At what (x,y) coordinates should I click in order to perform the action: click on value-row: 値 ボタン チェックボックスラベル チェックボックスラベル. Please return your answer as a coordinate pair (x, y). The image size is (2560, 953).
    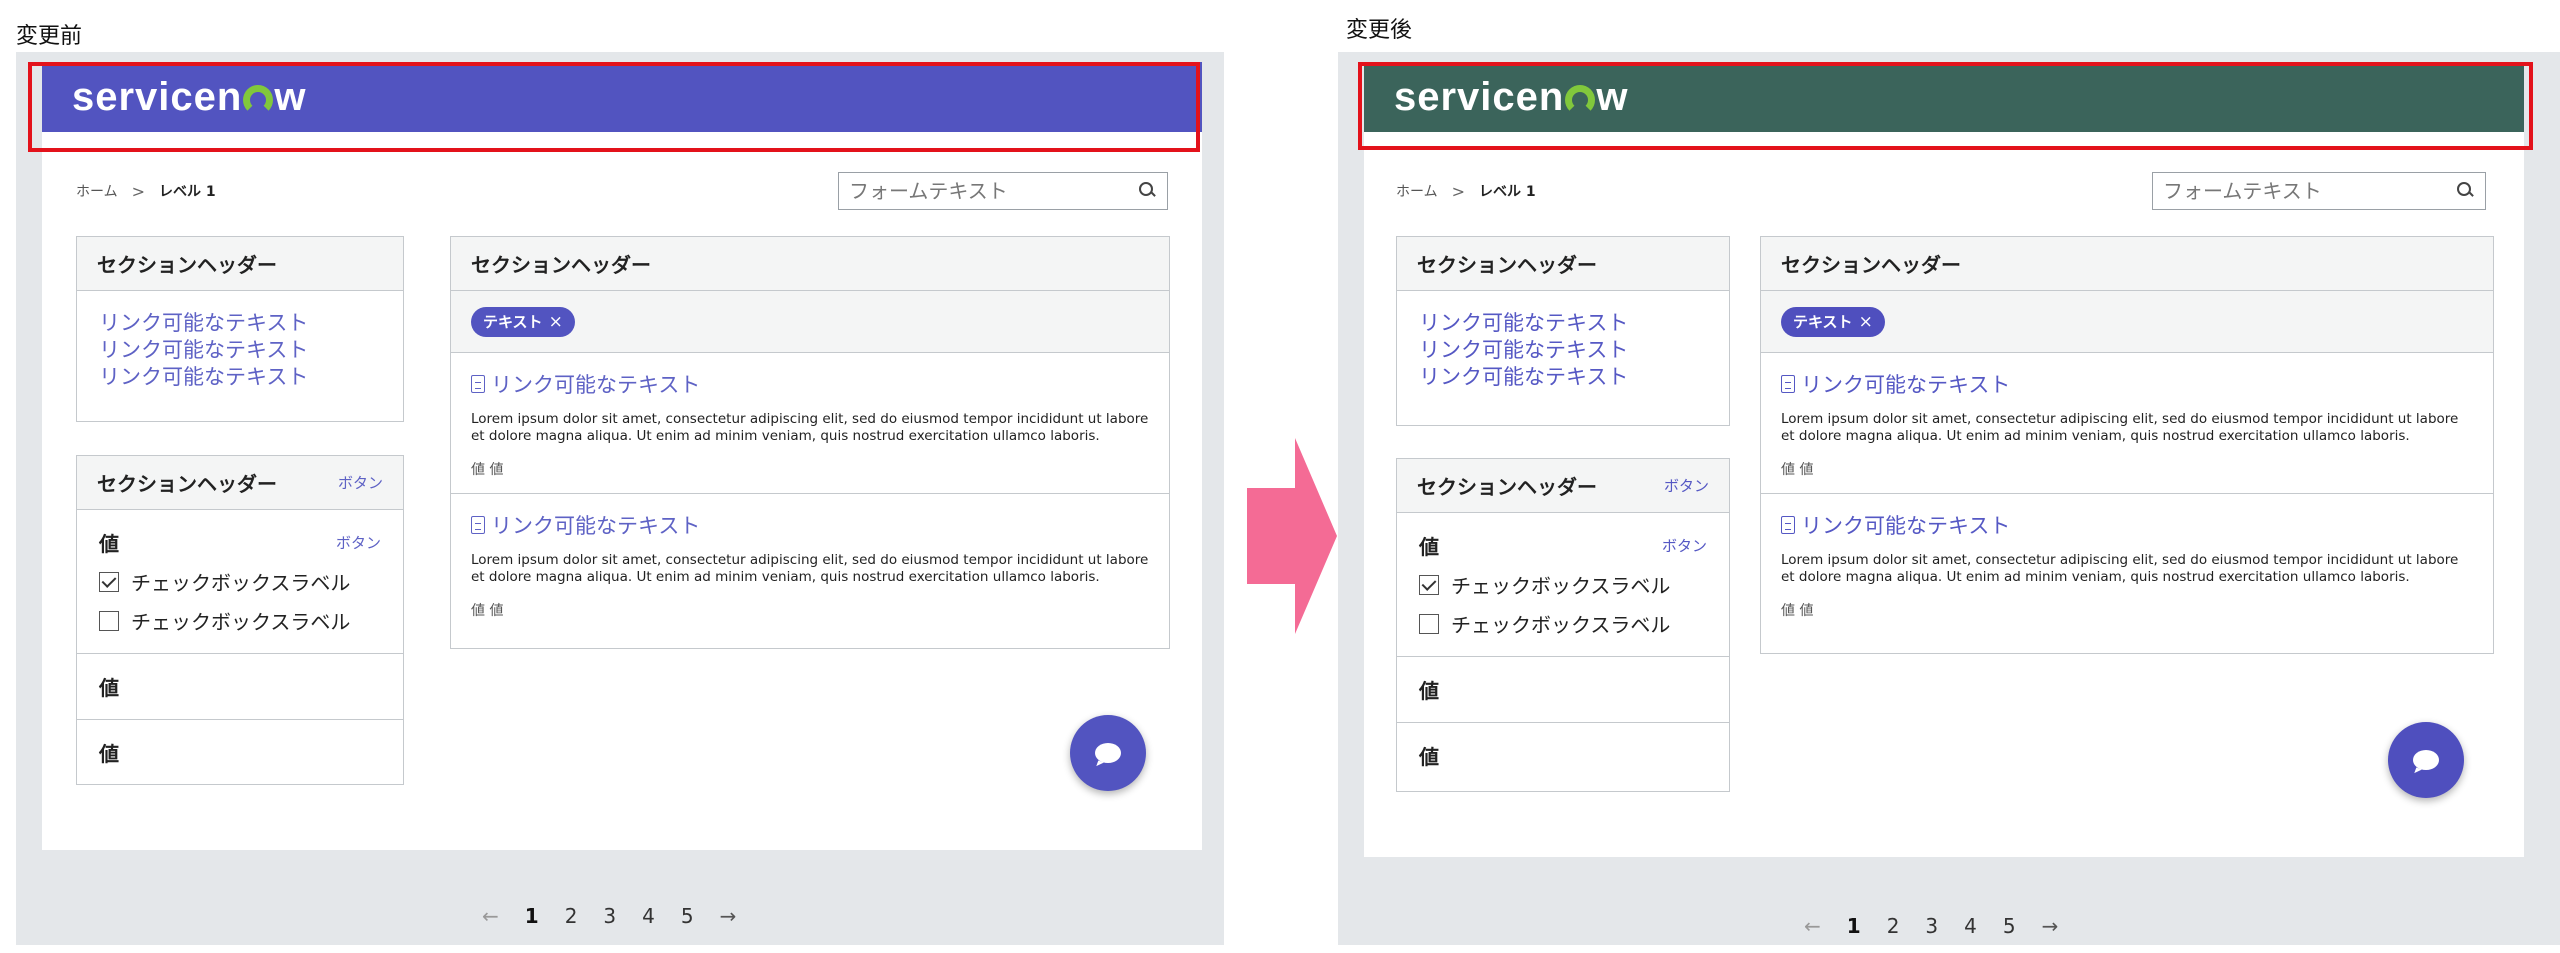
    Looking at the image, I should click on (240, 581).